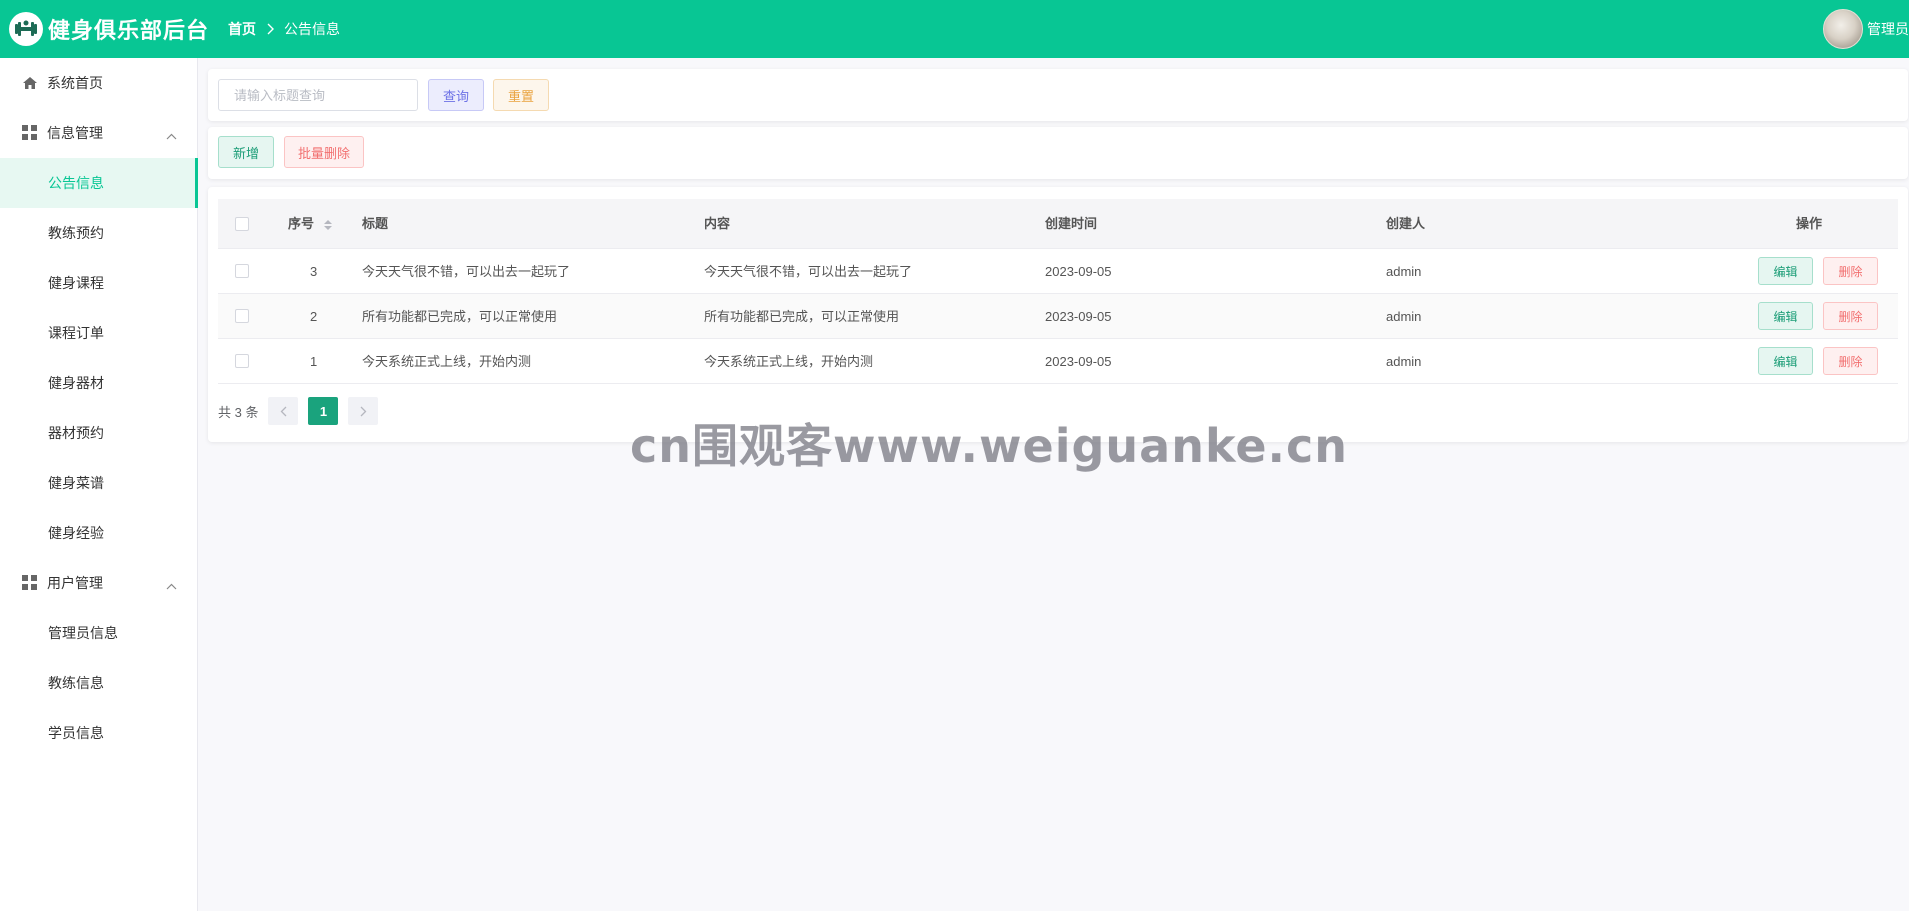 The width and height of the screenshot is (1909, 911). Describe the element at coordinates (312, 29) in the screenshot. I see `breadcrumb-current: 公告信息` at that location.